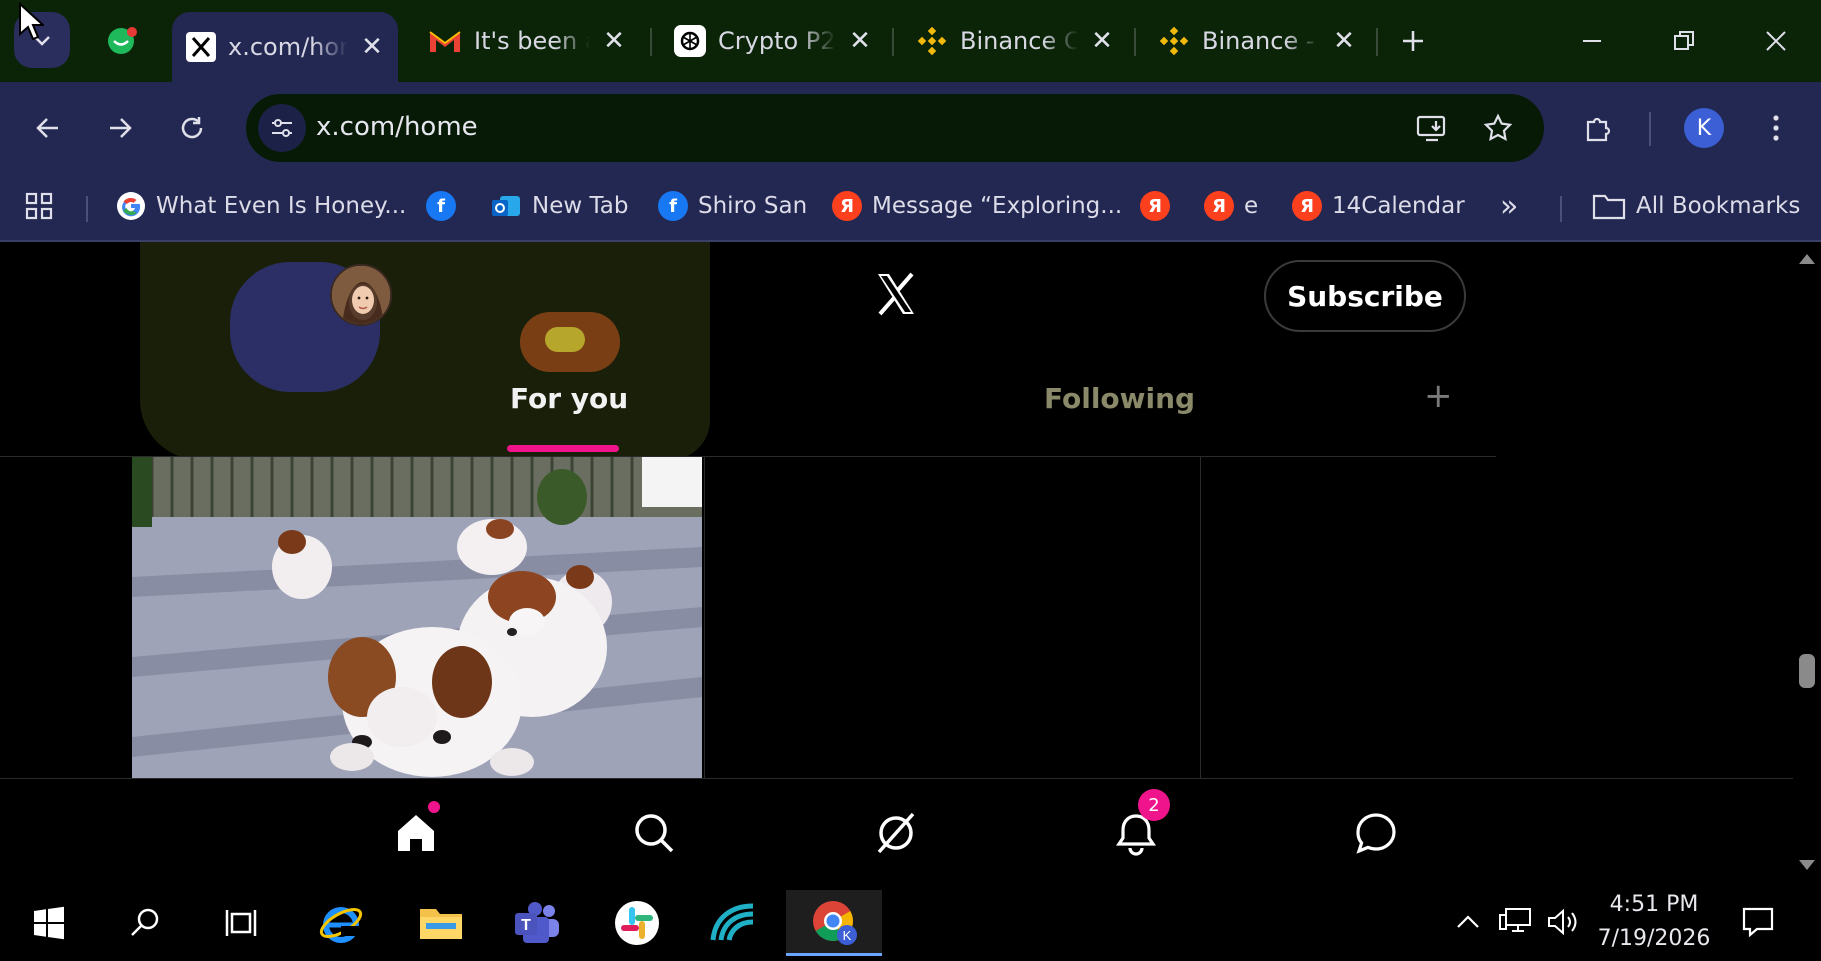 The width and height of the screenshot is (1821, 961). I want to click on nav-search, so click(654, 833).